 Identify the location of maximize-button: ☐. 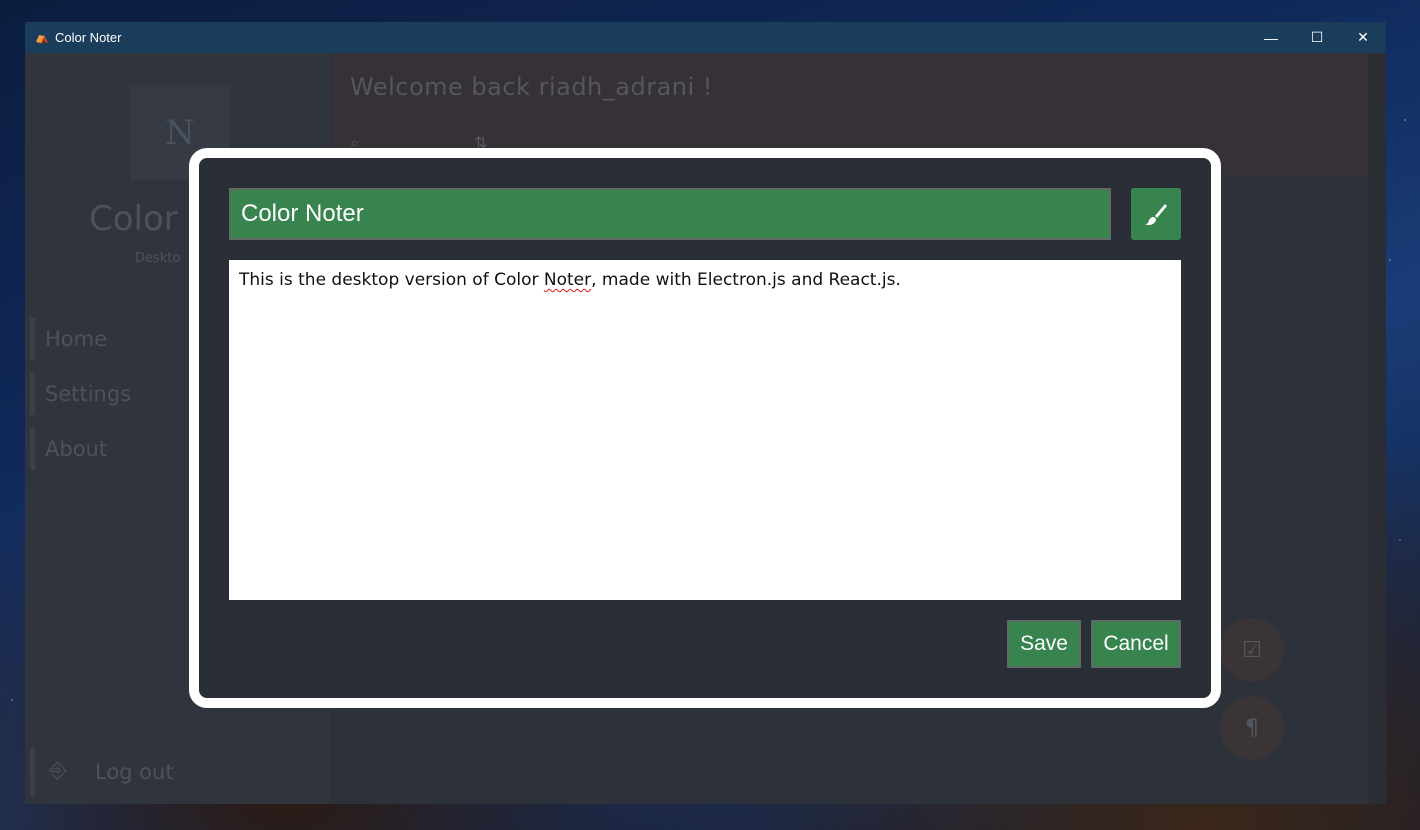
(1317, 37).